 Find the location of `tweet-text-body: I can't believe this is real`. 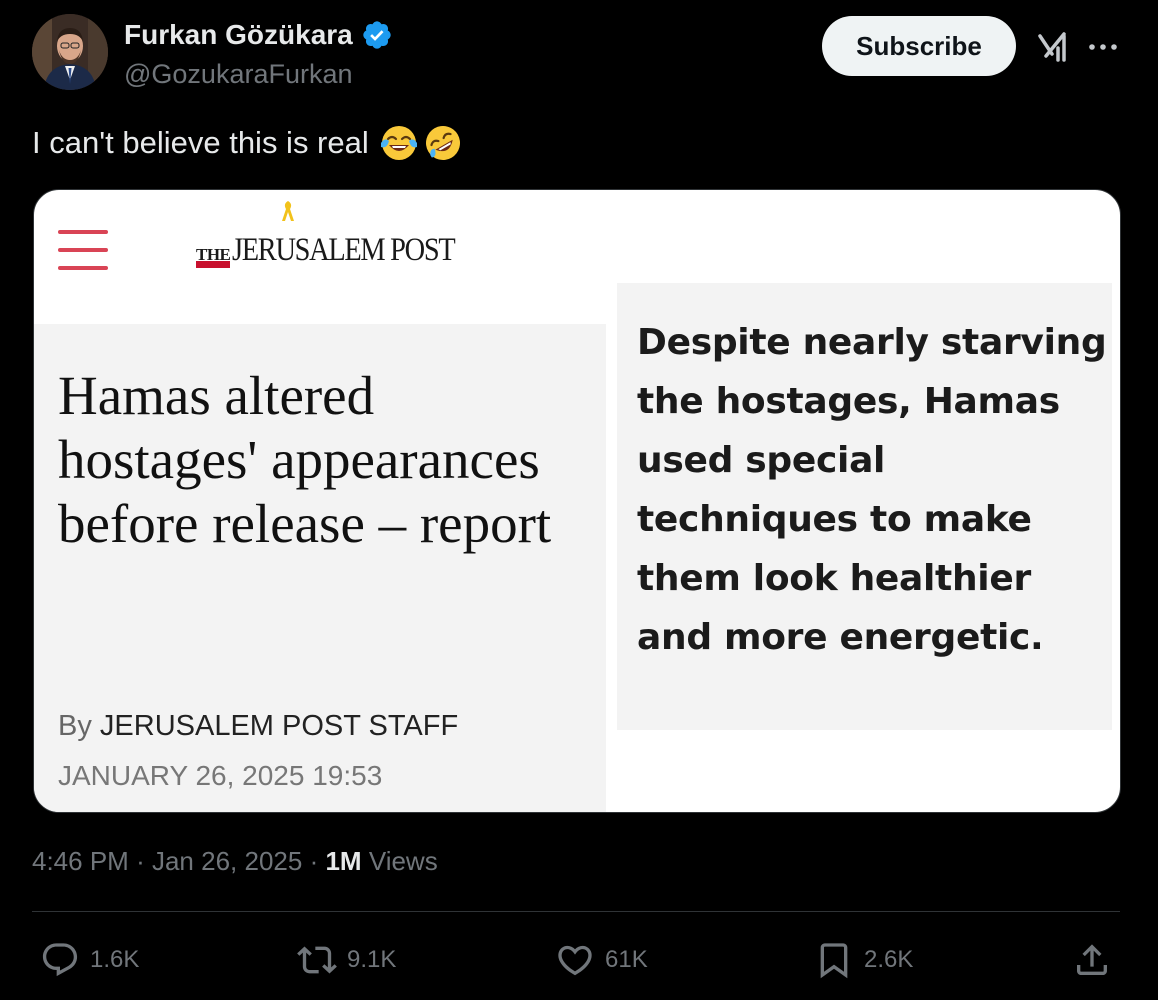

tweet-text-body: I can't believe this is real is located at coordinates (200, 142).